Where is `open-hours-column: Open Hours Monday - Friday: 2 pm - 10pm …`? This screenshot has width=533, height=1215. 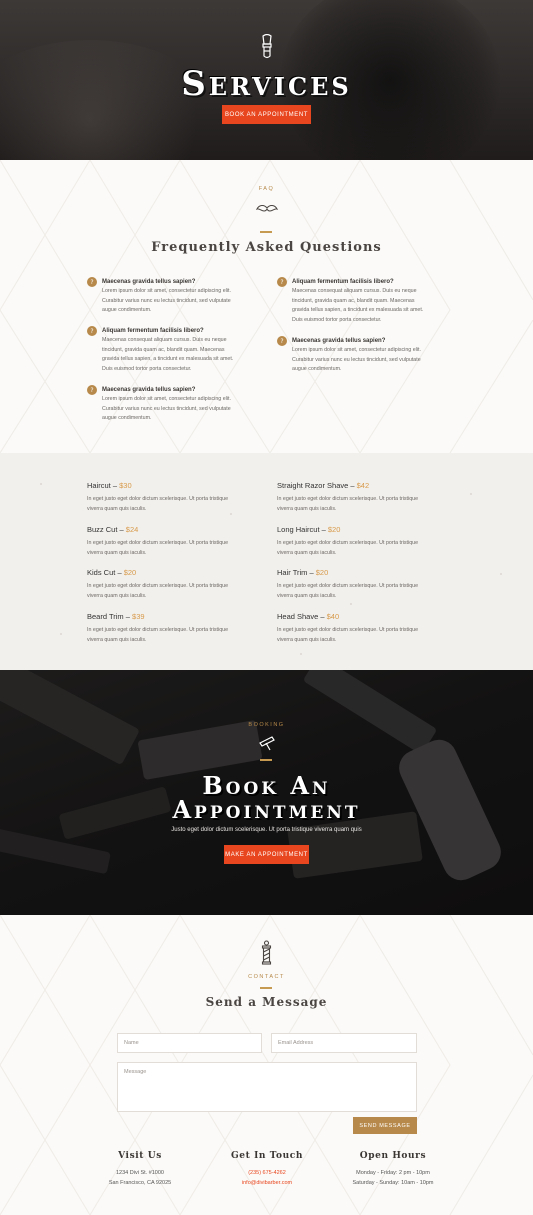
open-hours-column: Open Hours Monday - Friday: 2 pm - 10pm … is located at coordinates (393, 1168).